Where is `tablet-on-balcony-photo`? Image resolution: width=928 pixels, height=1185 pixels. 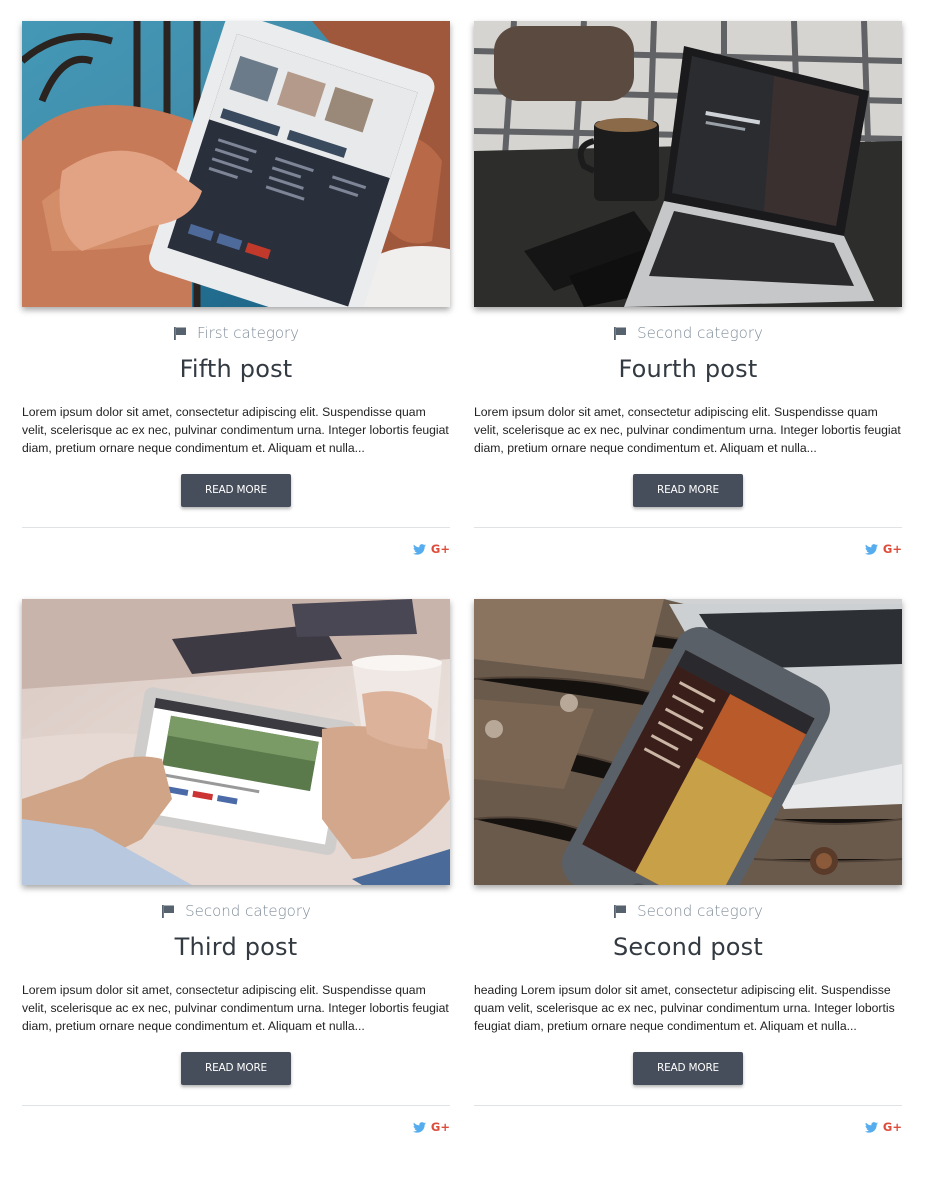
tablet-on-balcony-photo is located at coordinates (236, 164).